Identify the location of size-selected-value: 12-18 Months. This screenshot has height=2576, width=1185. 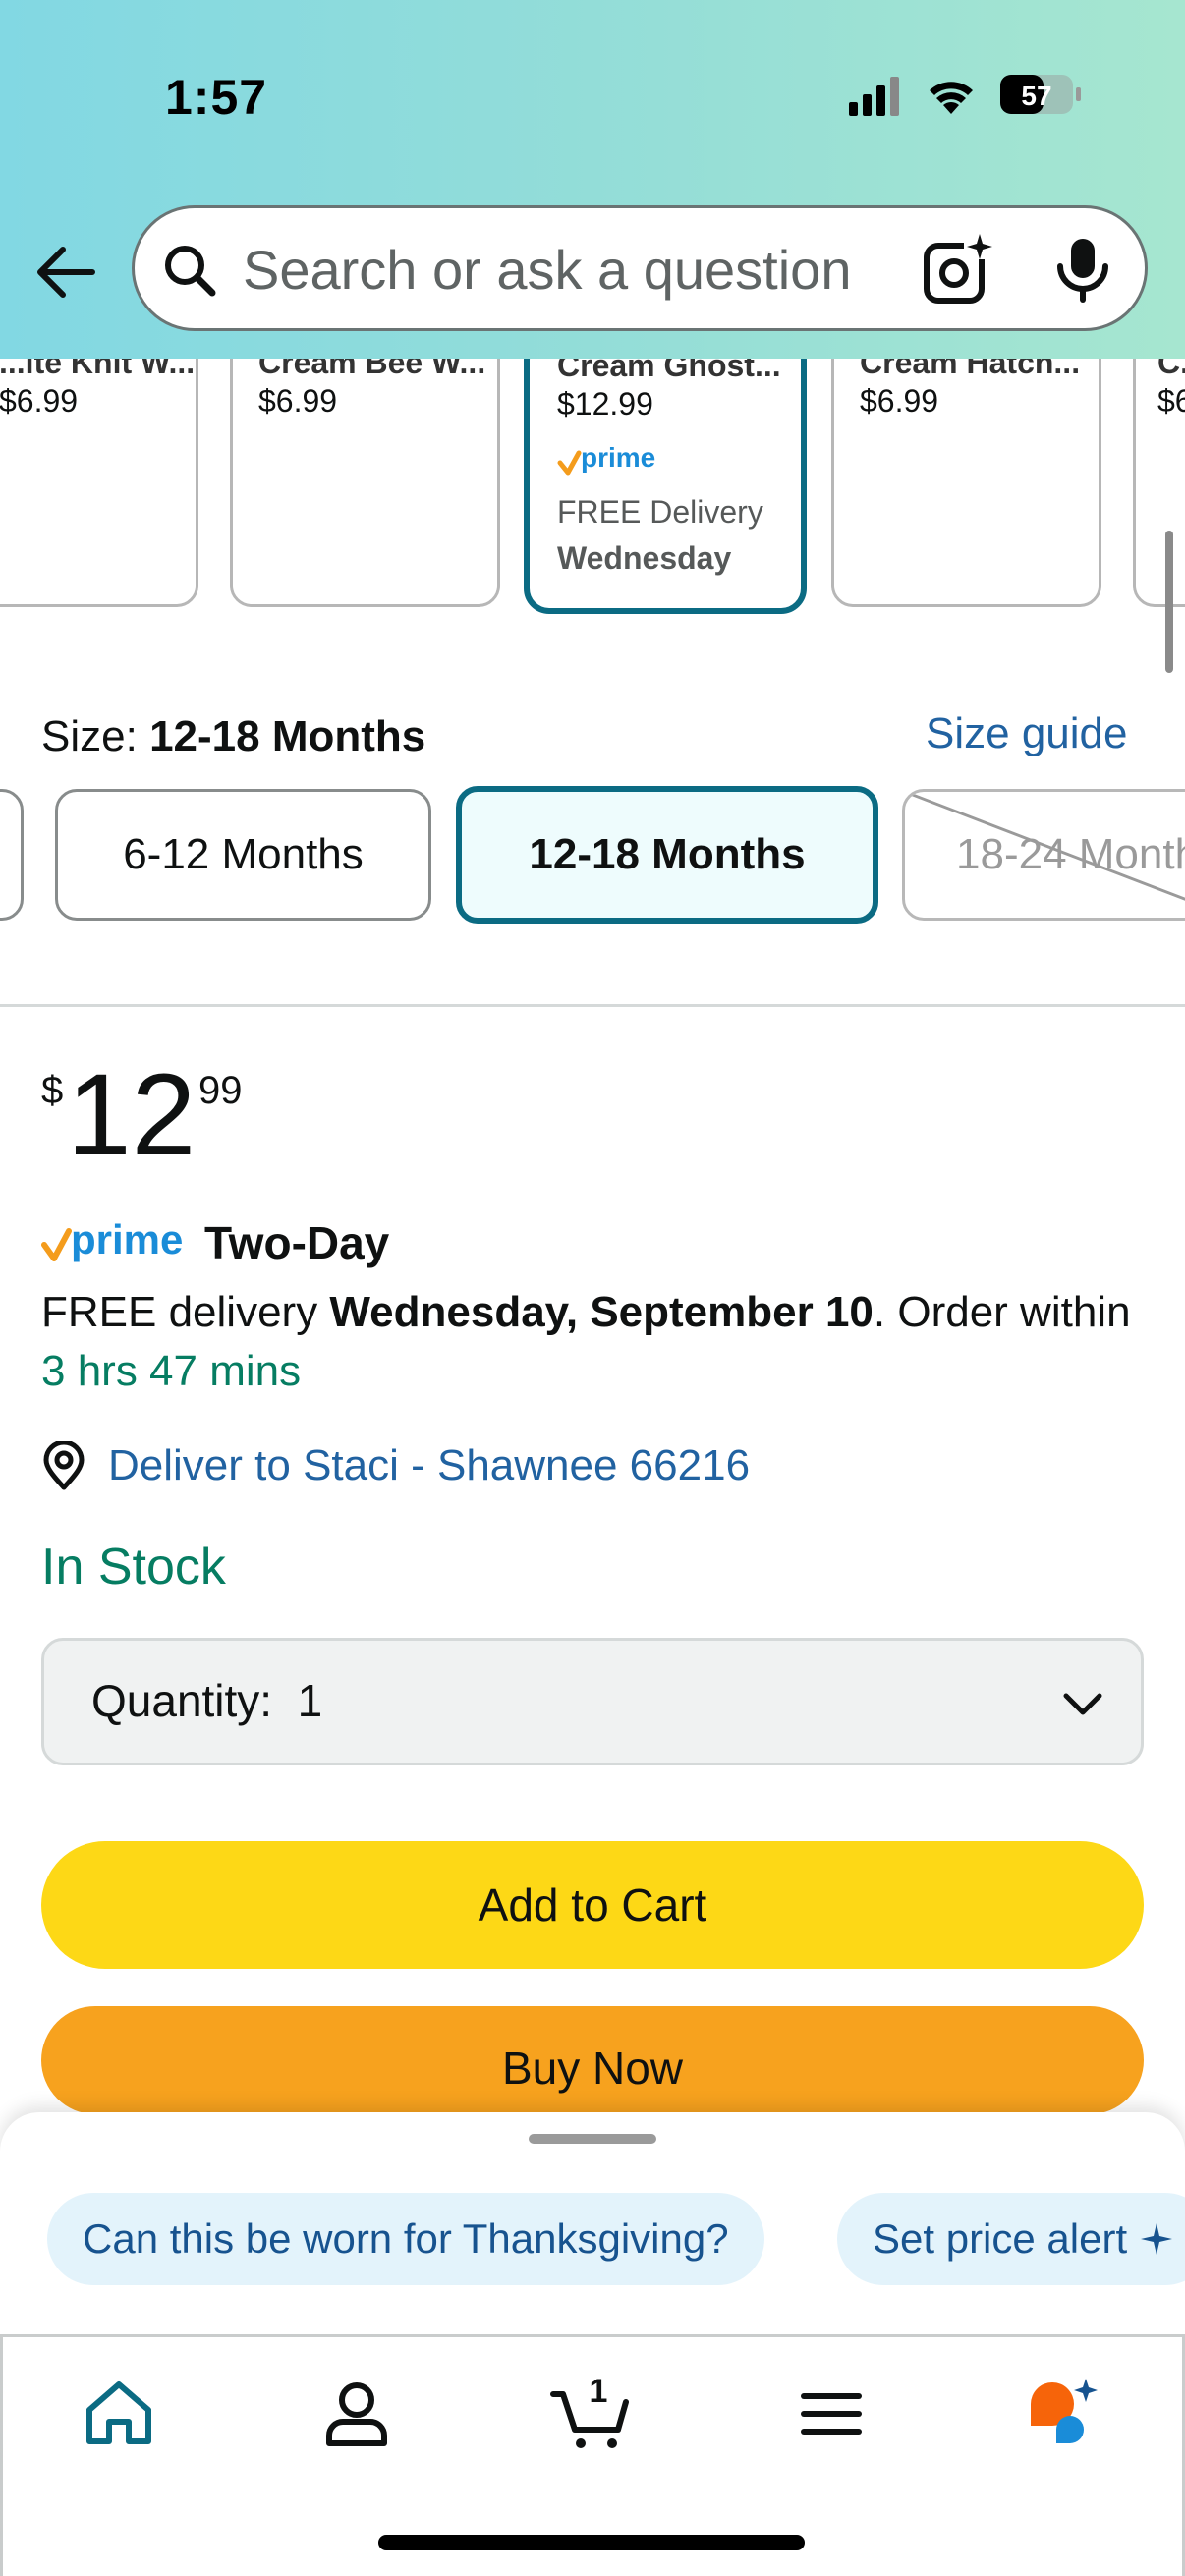
(288, 736).